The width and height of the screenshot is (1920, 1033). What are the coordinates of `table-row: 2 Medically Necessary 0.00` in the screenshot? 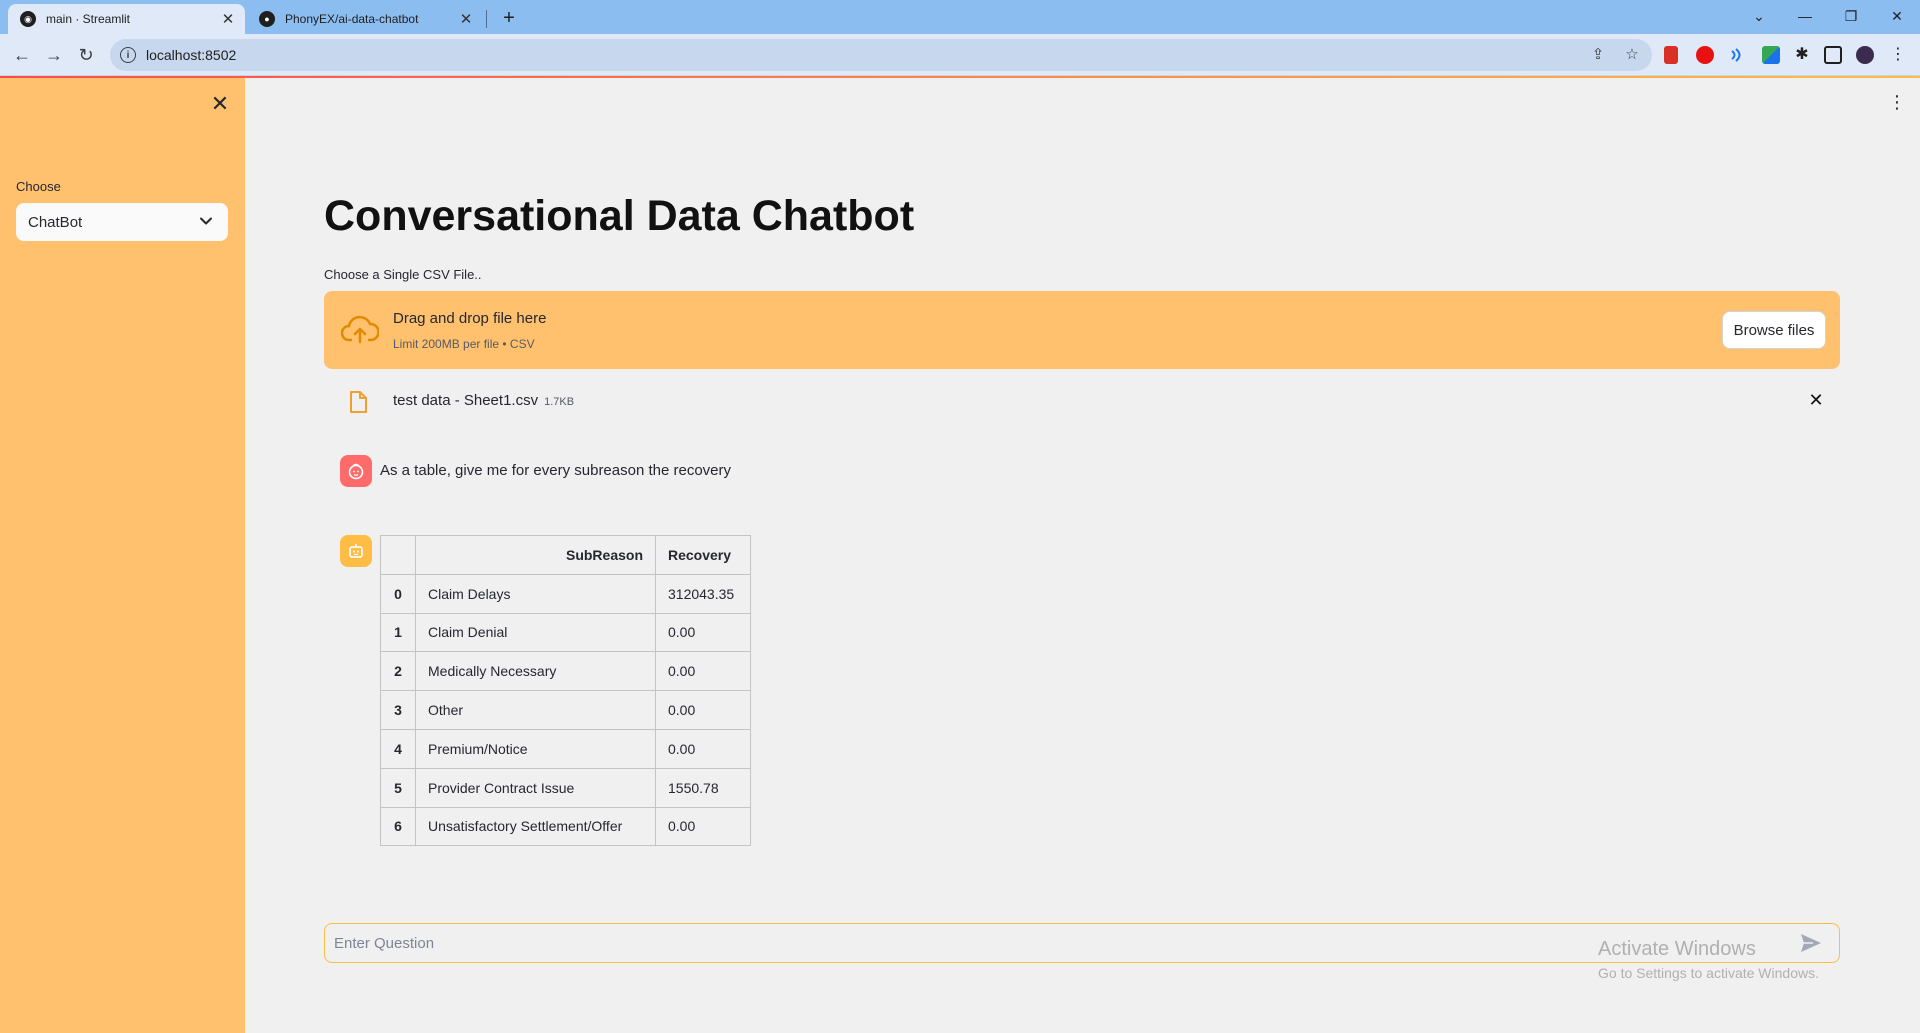 It's located at (565, 671).